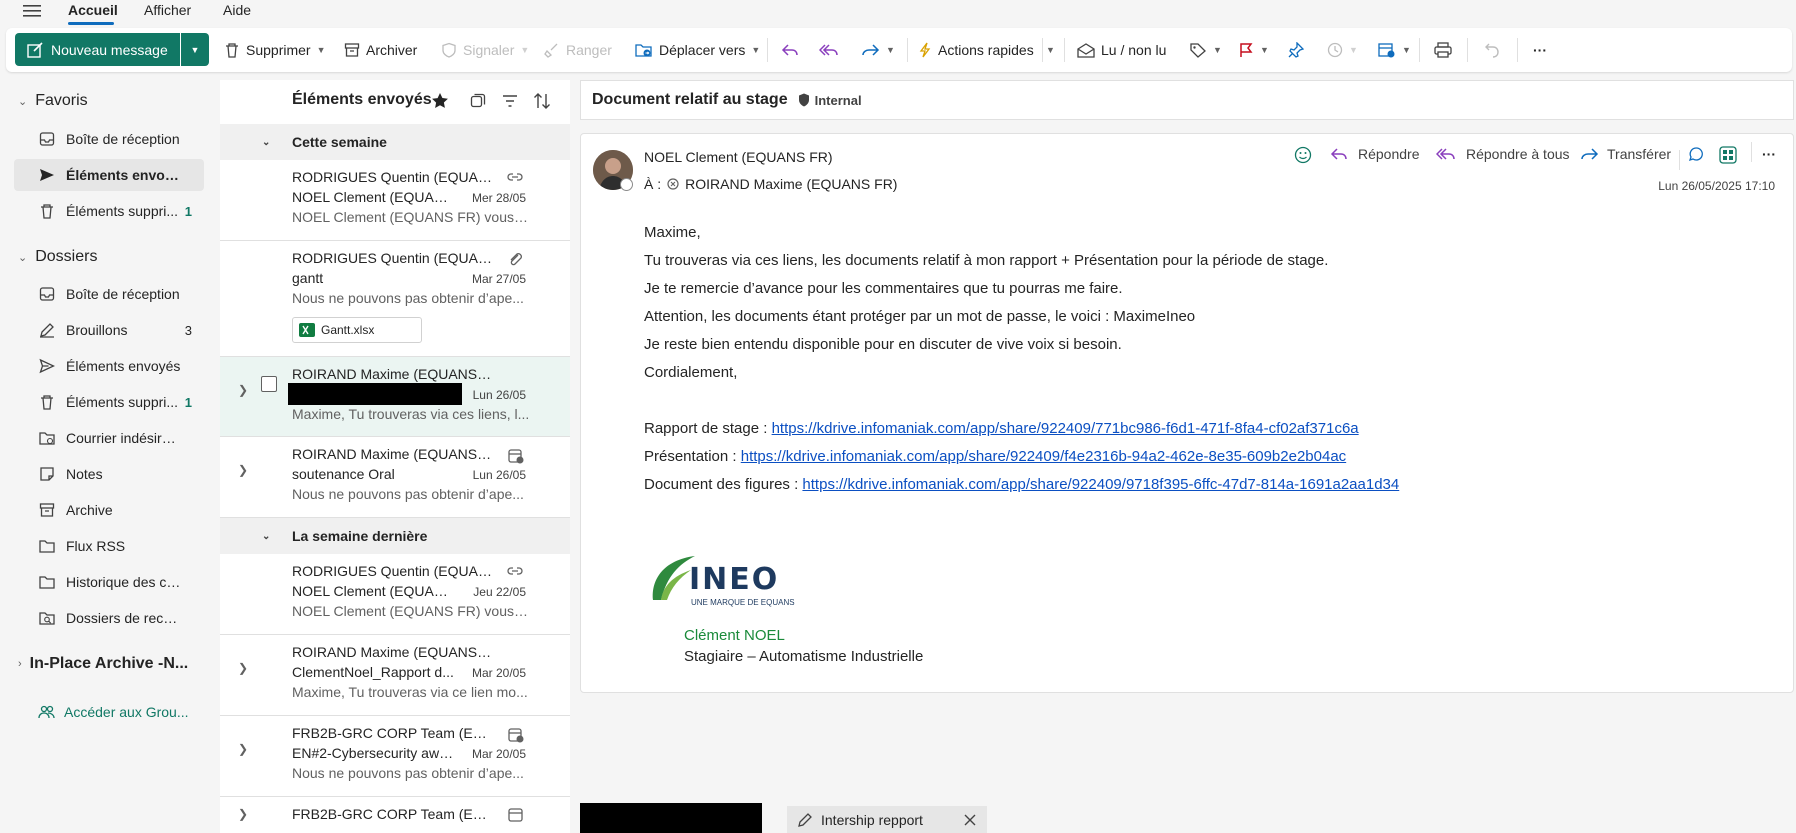 Image resolution: width=1796 pixels, height=833 pixels. Describe the element at coordinates (1769, 154) in the screenshot. I see `more-actions-button: ···` at that location.